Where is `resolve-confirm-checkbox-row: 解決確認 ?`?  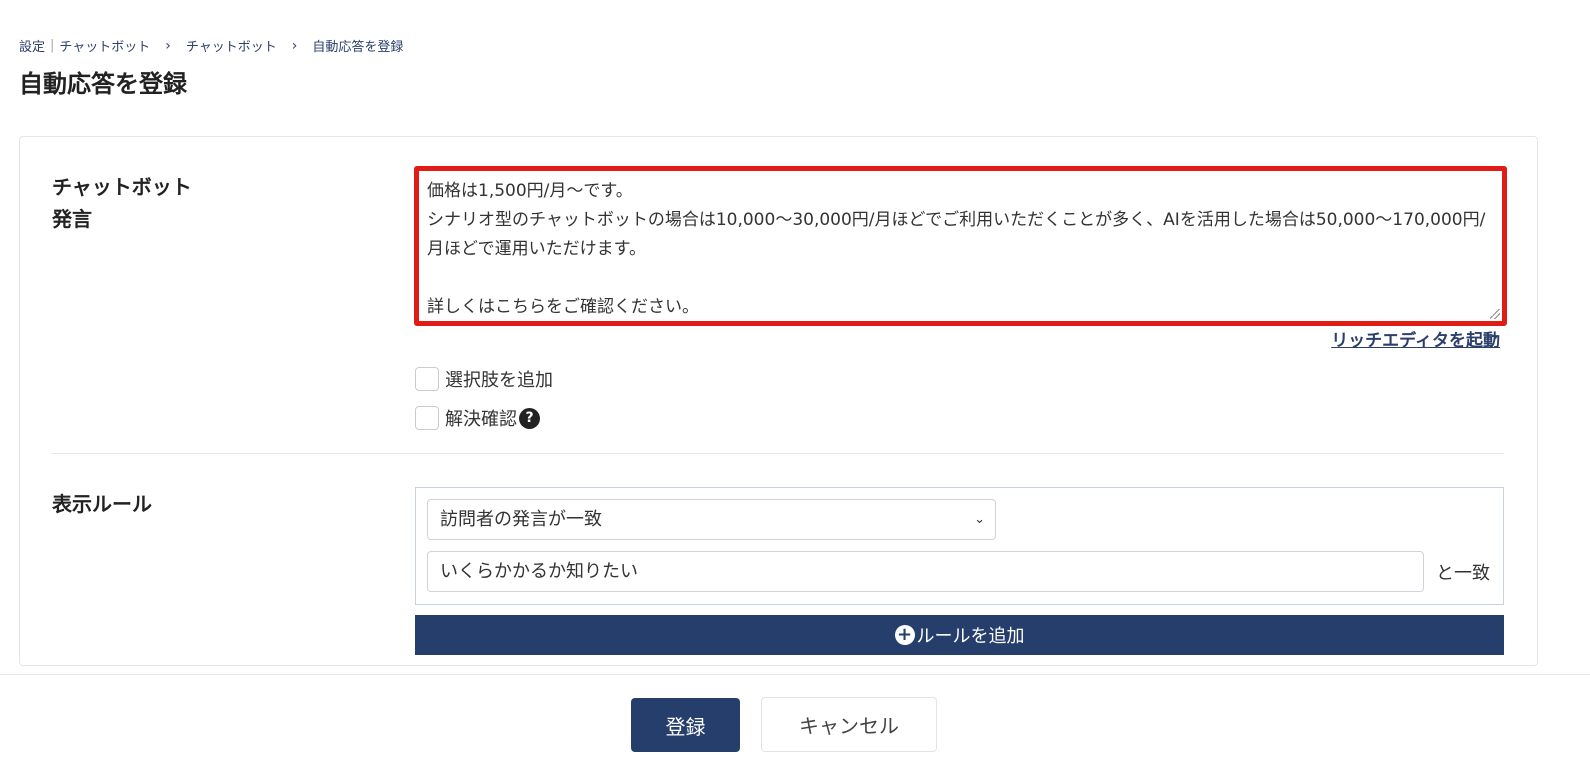
resolve-confirm-checkbox-row: 解決確認 ? is located at coordinates (477, 418).